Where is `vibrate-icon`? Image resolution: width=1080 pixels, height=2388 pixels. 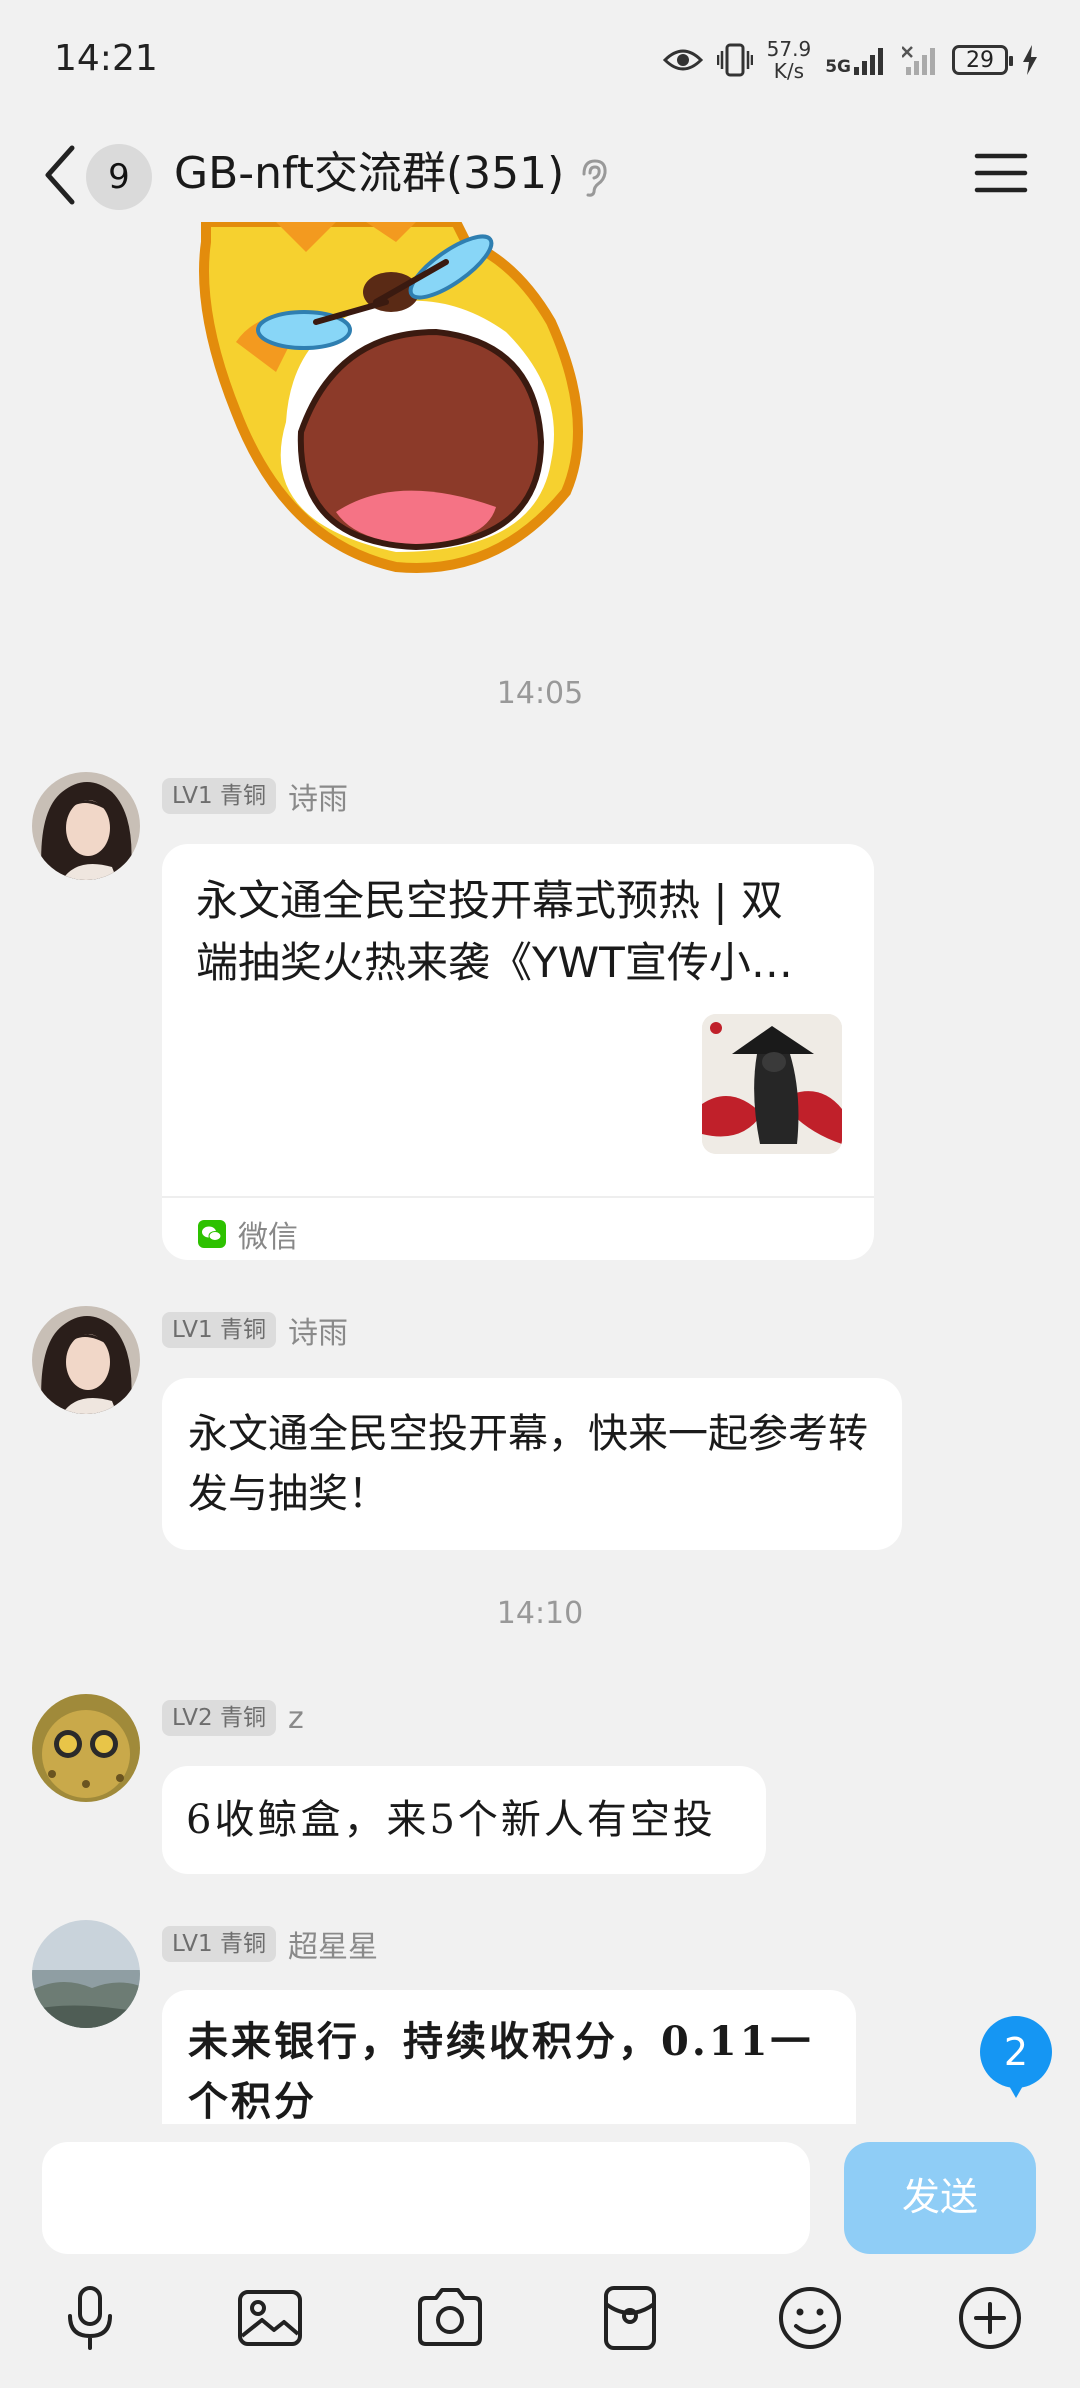 vibrate-icon is located at coordinates (734, 60).